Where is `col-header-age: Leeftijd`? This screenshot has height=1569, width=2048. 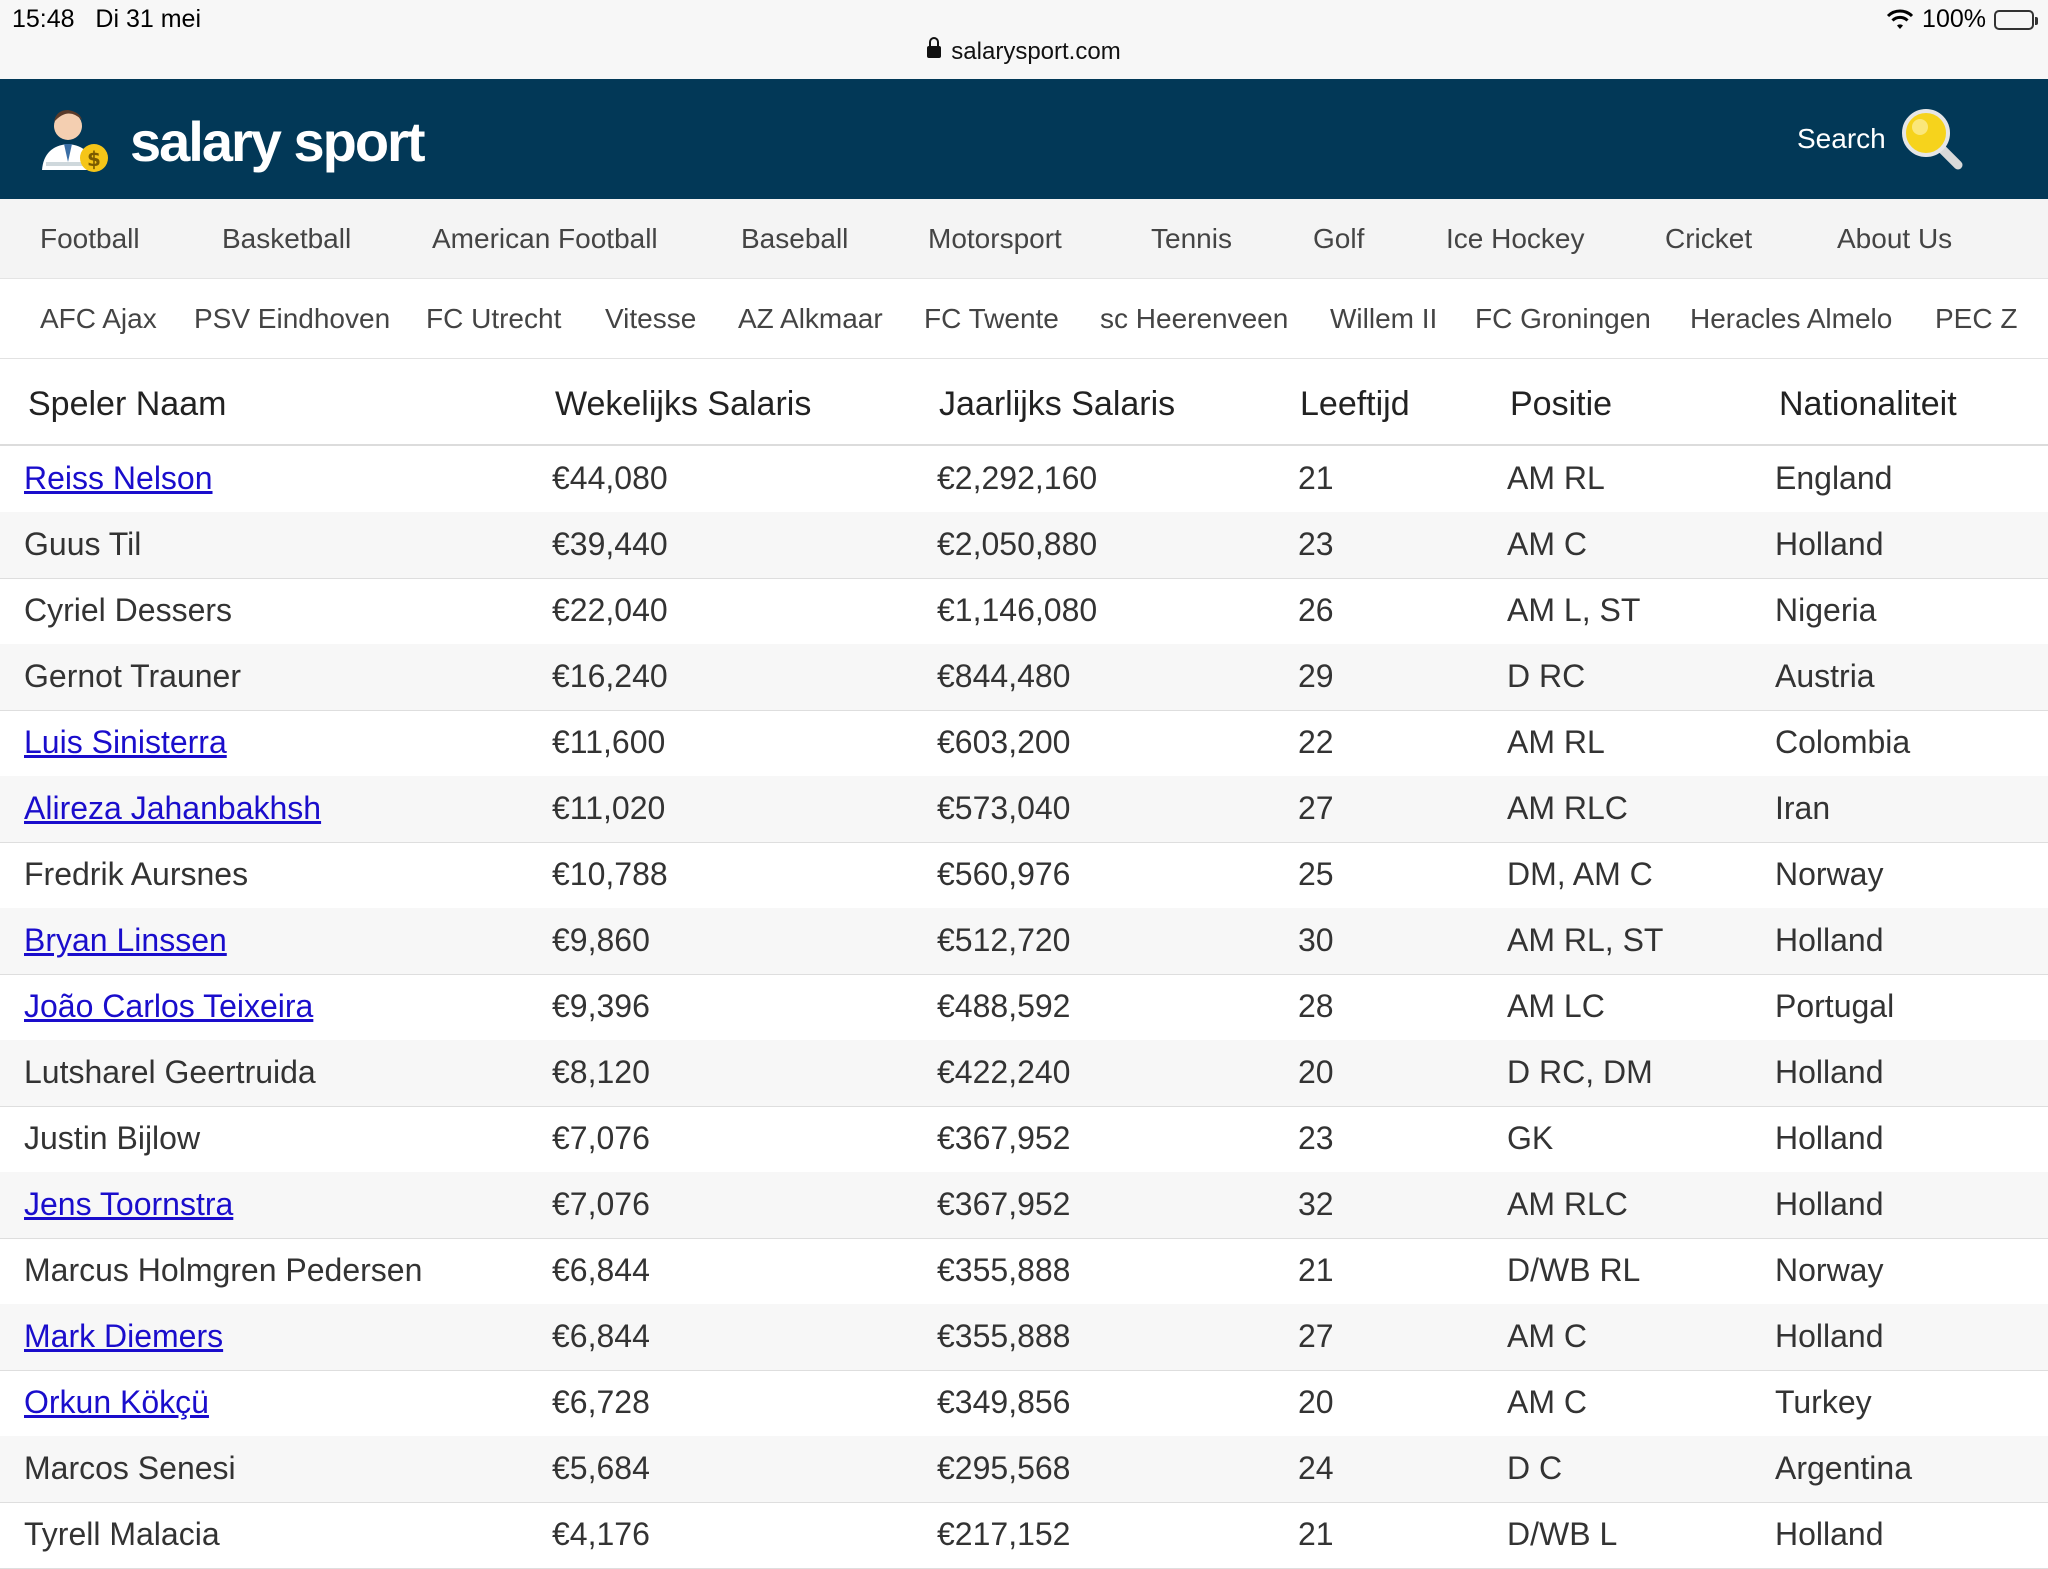
col-header-age: Leeftijd is located at coordinates (1355, 404).